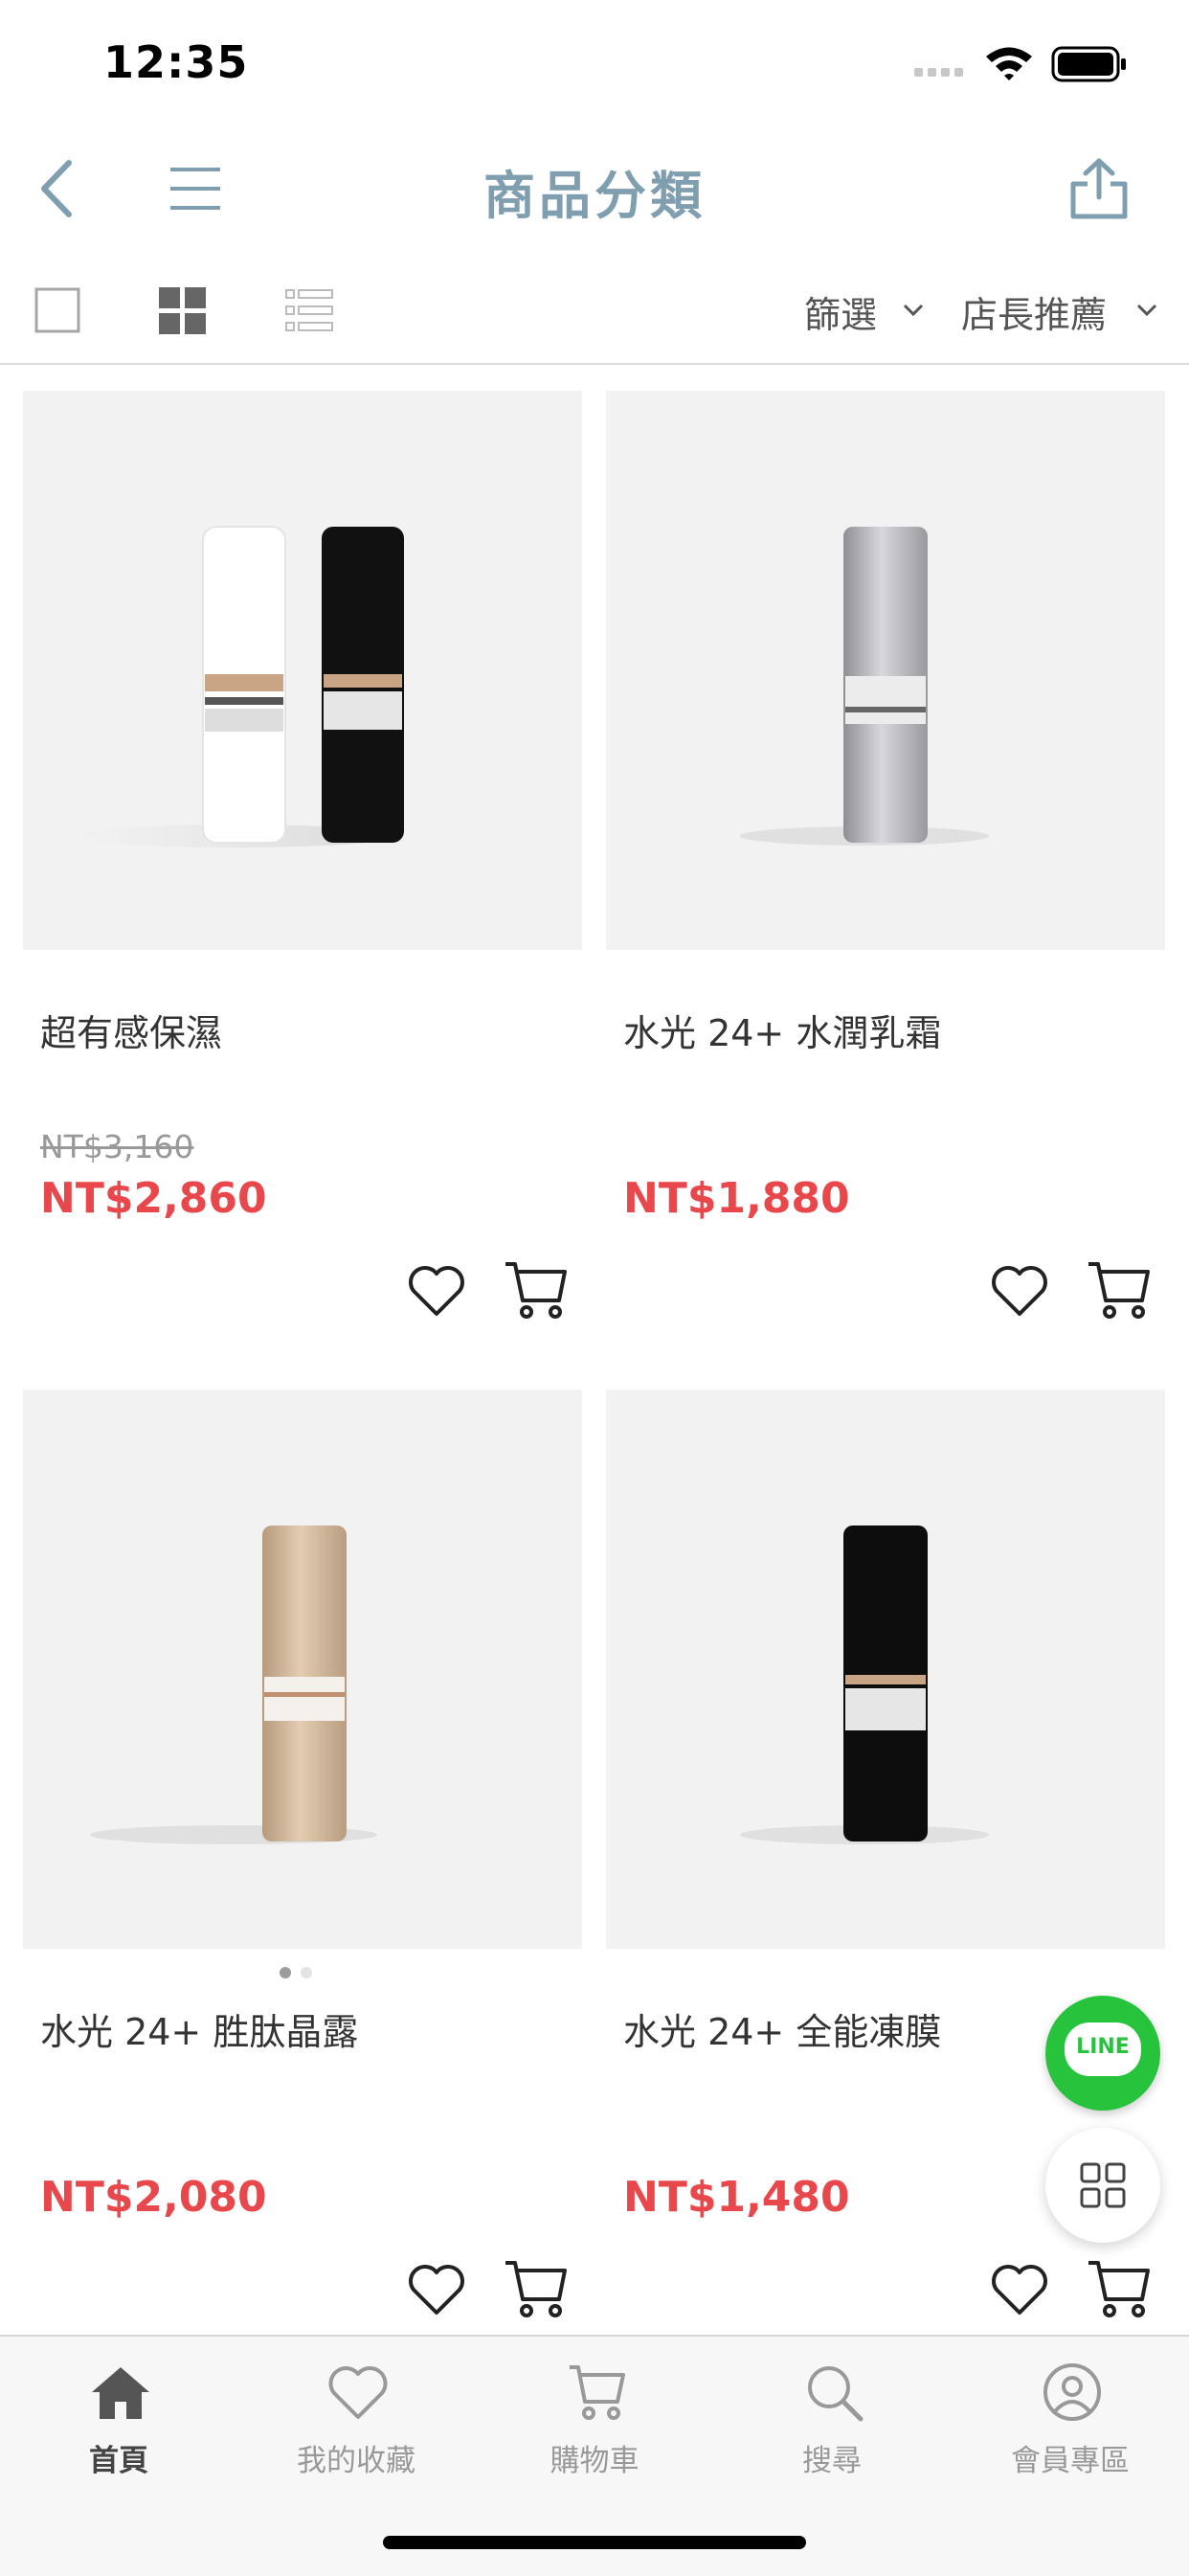  I want to click on tab-label: 首頁, so click(118, 2461).